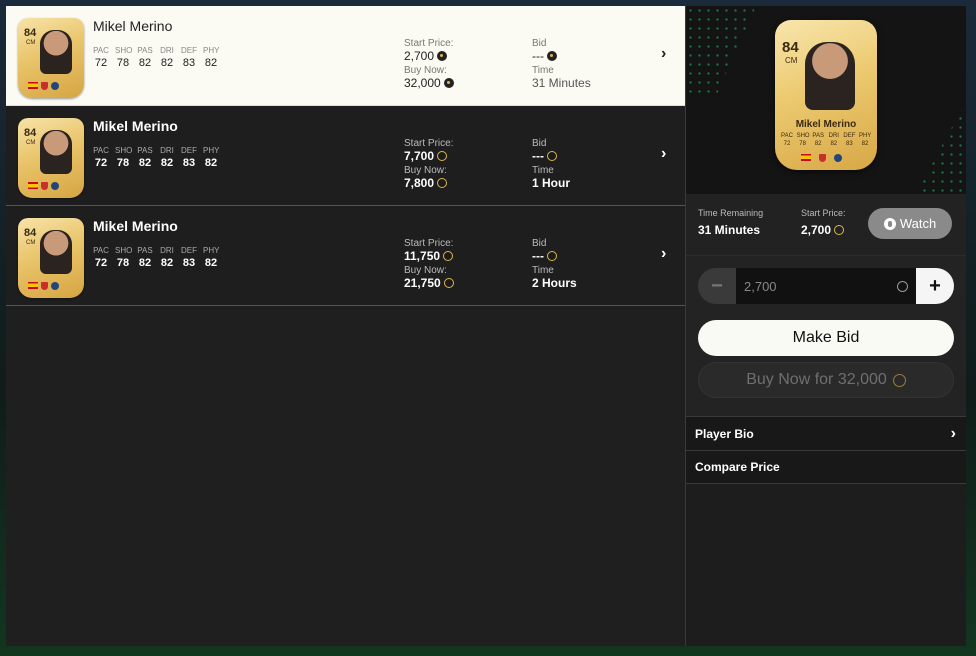 This screenshot has height=656, width=976. I want to click on card-stats: PAC 72 SHO 78 PAS 82 DRI 82 DEF 83 PHY 82, so click(826, 140).